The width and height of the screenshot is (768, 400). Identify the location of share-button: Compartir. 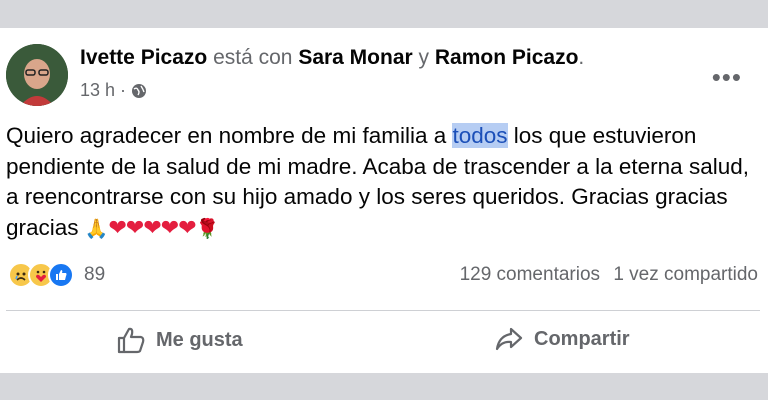
(562, 339).